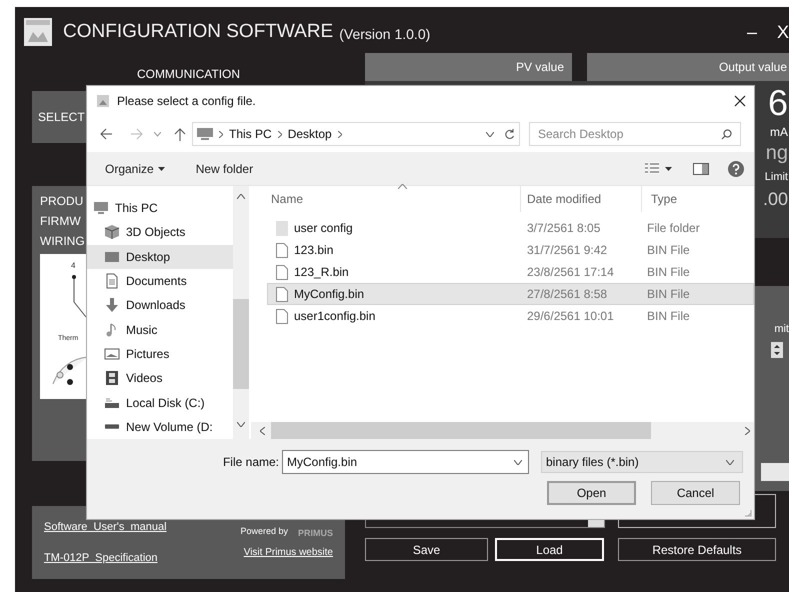  What do you see at coordinates (540, 67) in the screenshot?
I see `pv-label: PV value` at bounding box center [540, 67].